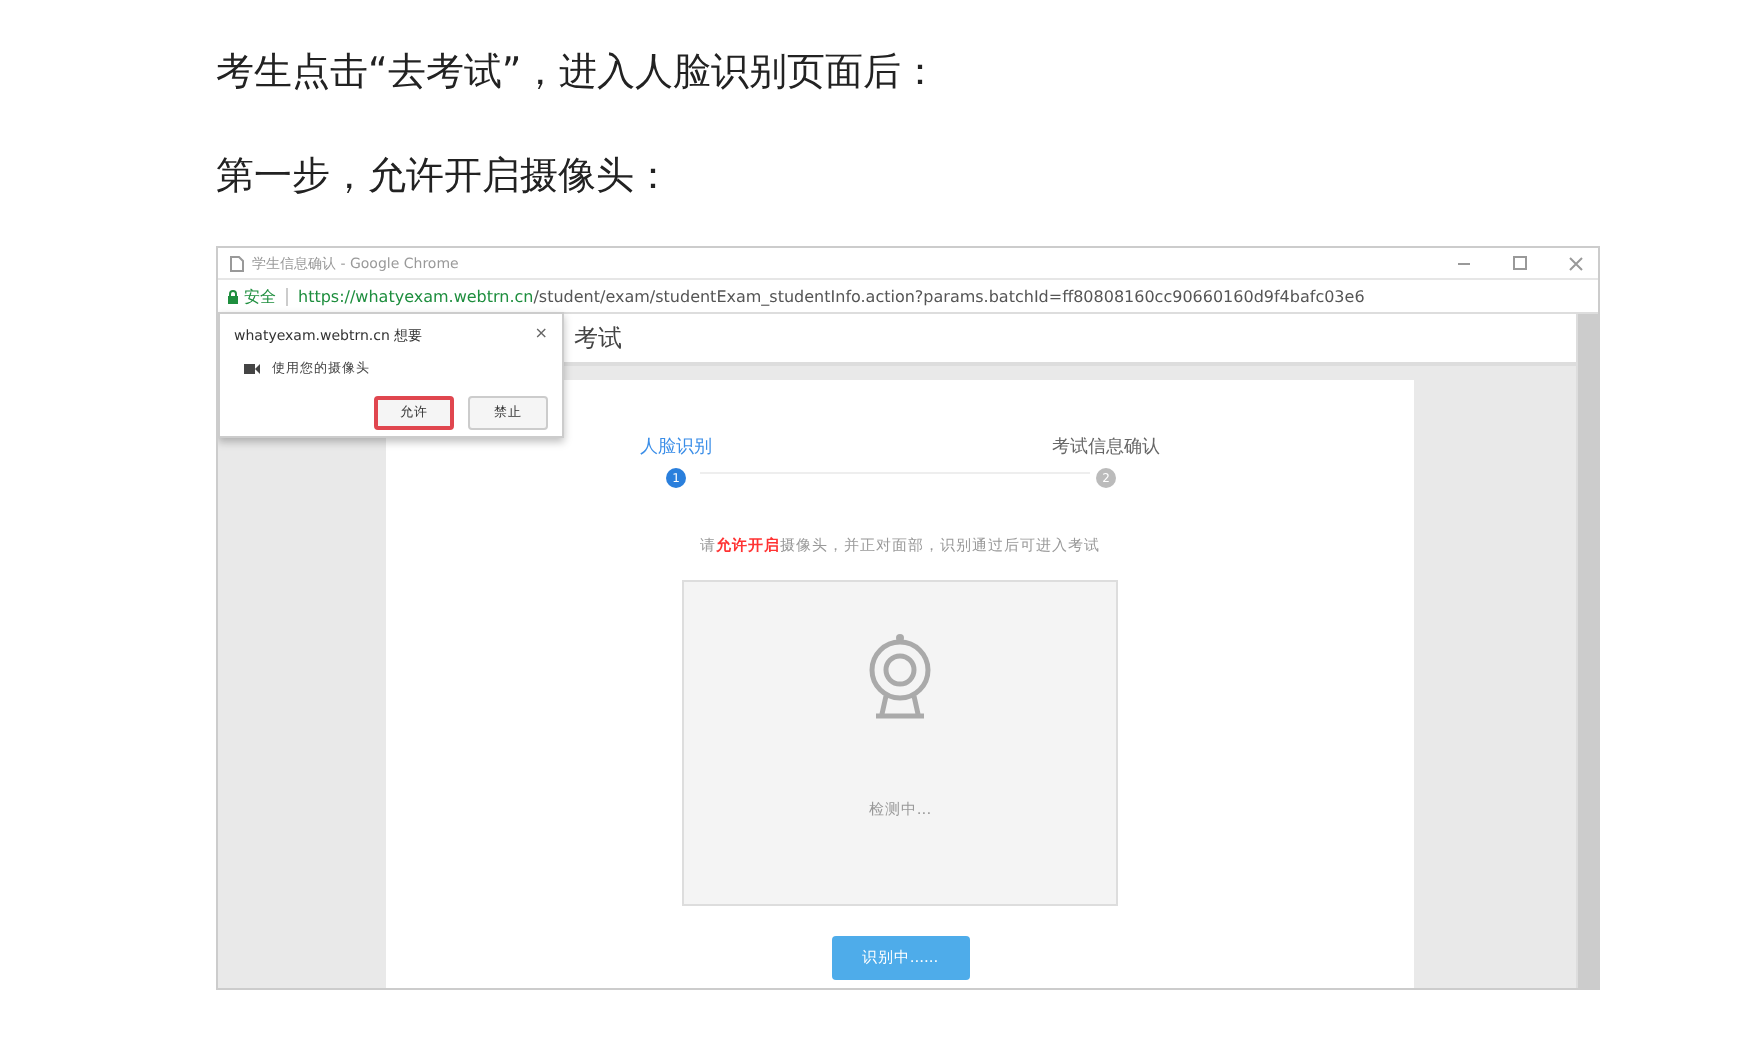 This screenshot has width=1740, height=1038. Describe the element at coordinates (541, 334) in the screenshot. I see `close-button: ×` at that location.